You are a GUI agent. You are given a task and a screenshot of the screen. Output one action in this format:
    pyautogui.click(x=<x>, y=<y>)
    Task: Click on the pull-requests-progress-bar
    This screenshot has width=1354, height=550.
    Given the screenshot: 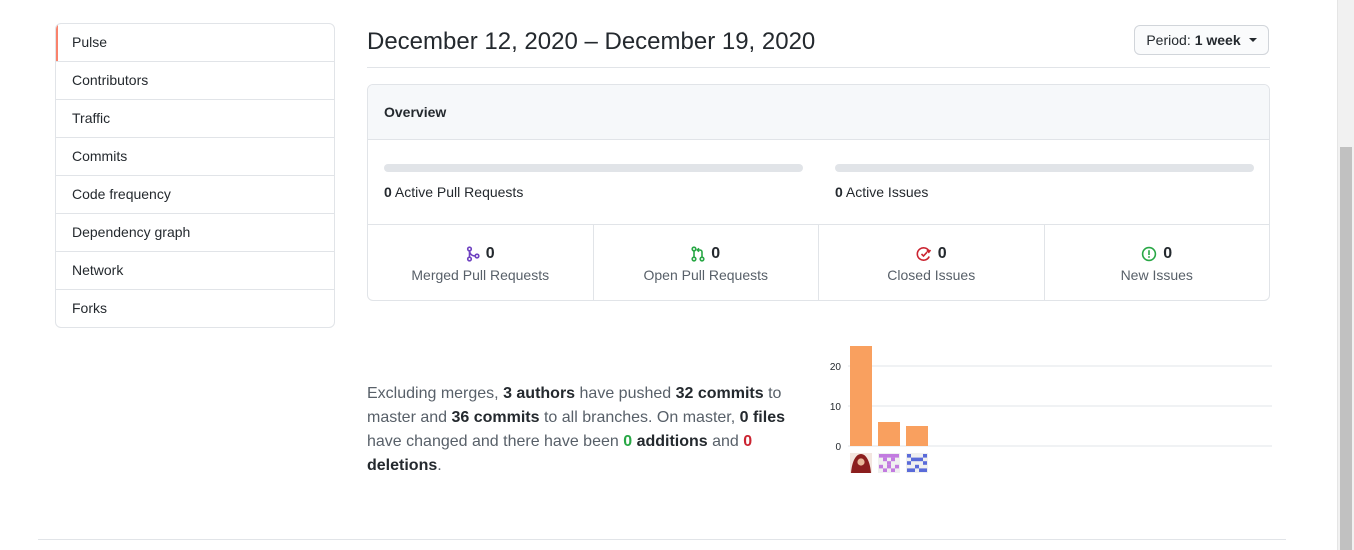 What is the action you would take?
    pyautogui.click(x=593, y=168)
    